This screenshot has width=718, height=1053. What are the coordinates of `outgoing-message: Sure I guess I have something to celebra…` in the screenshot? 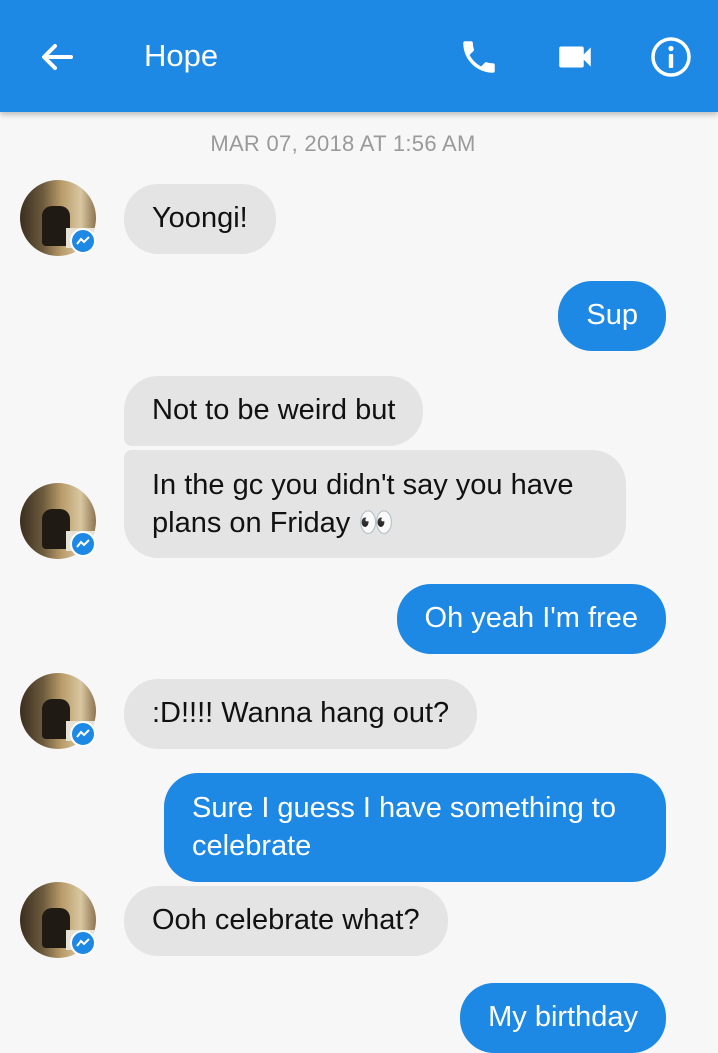 It's located at (415, 827).